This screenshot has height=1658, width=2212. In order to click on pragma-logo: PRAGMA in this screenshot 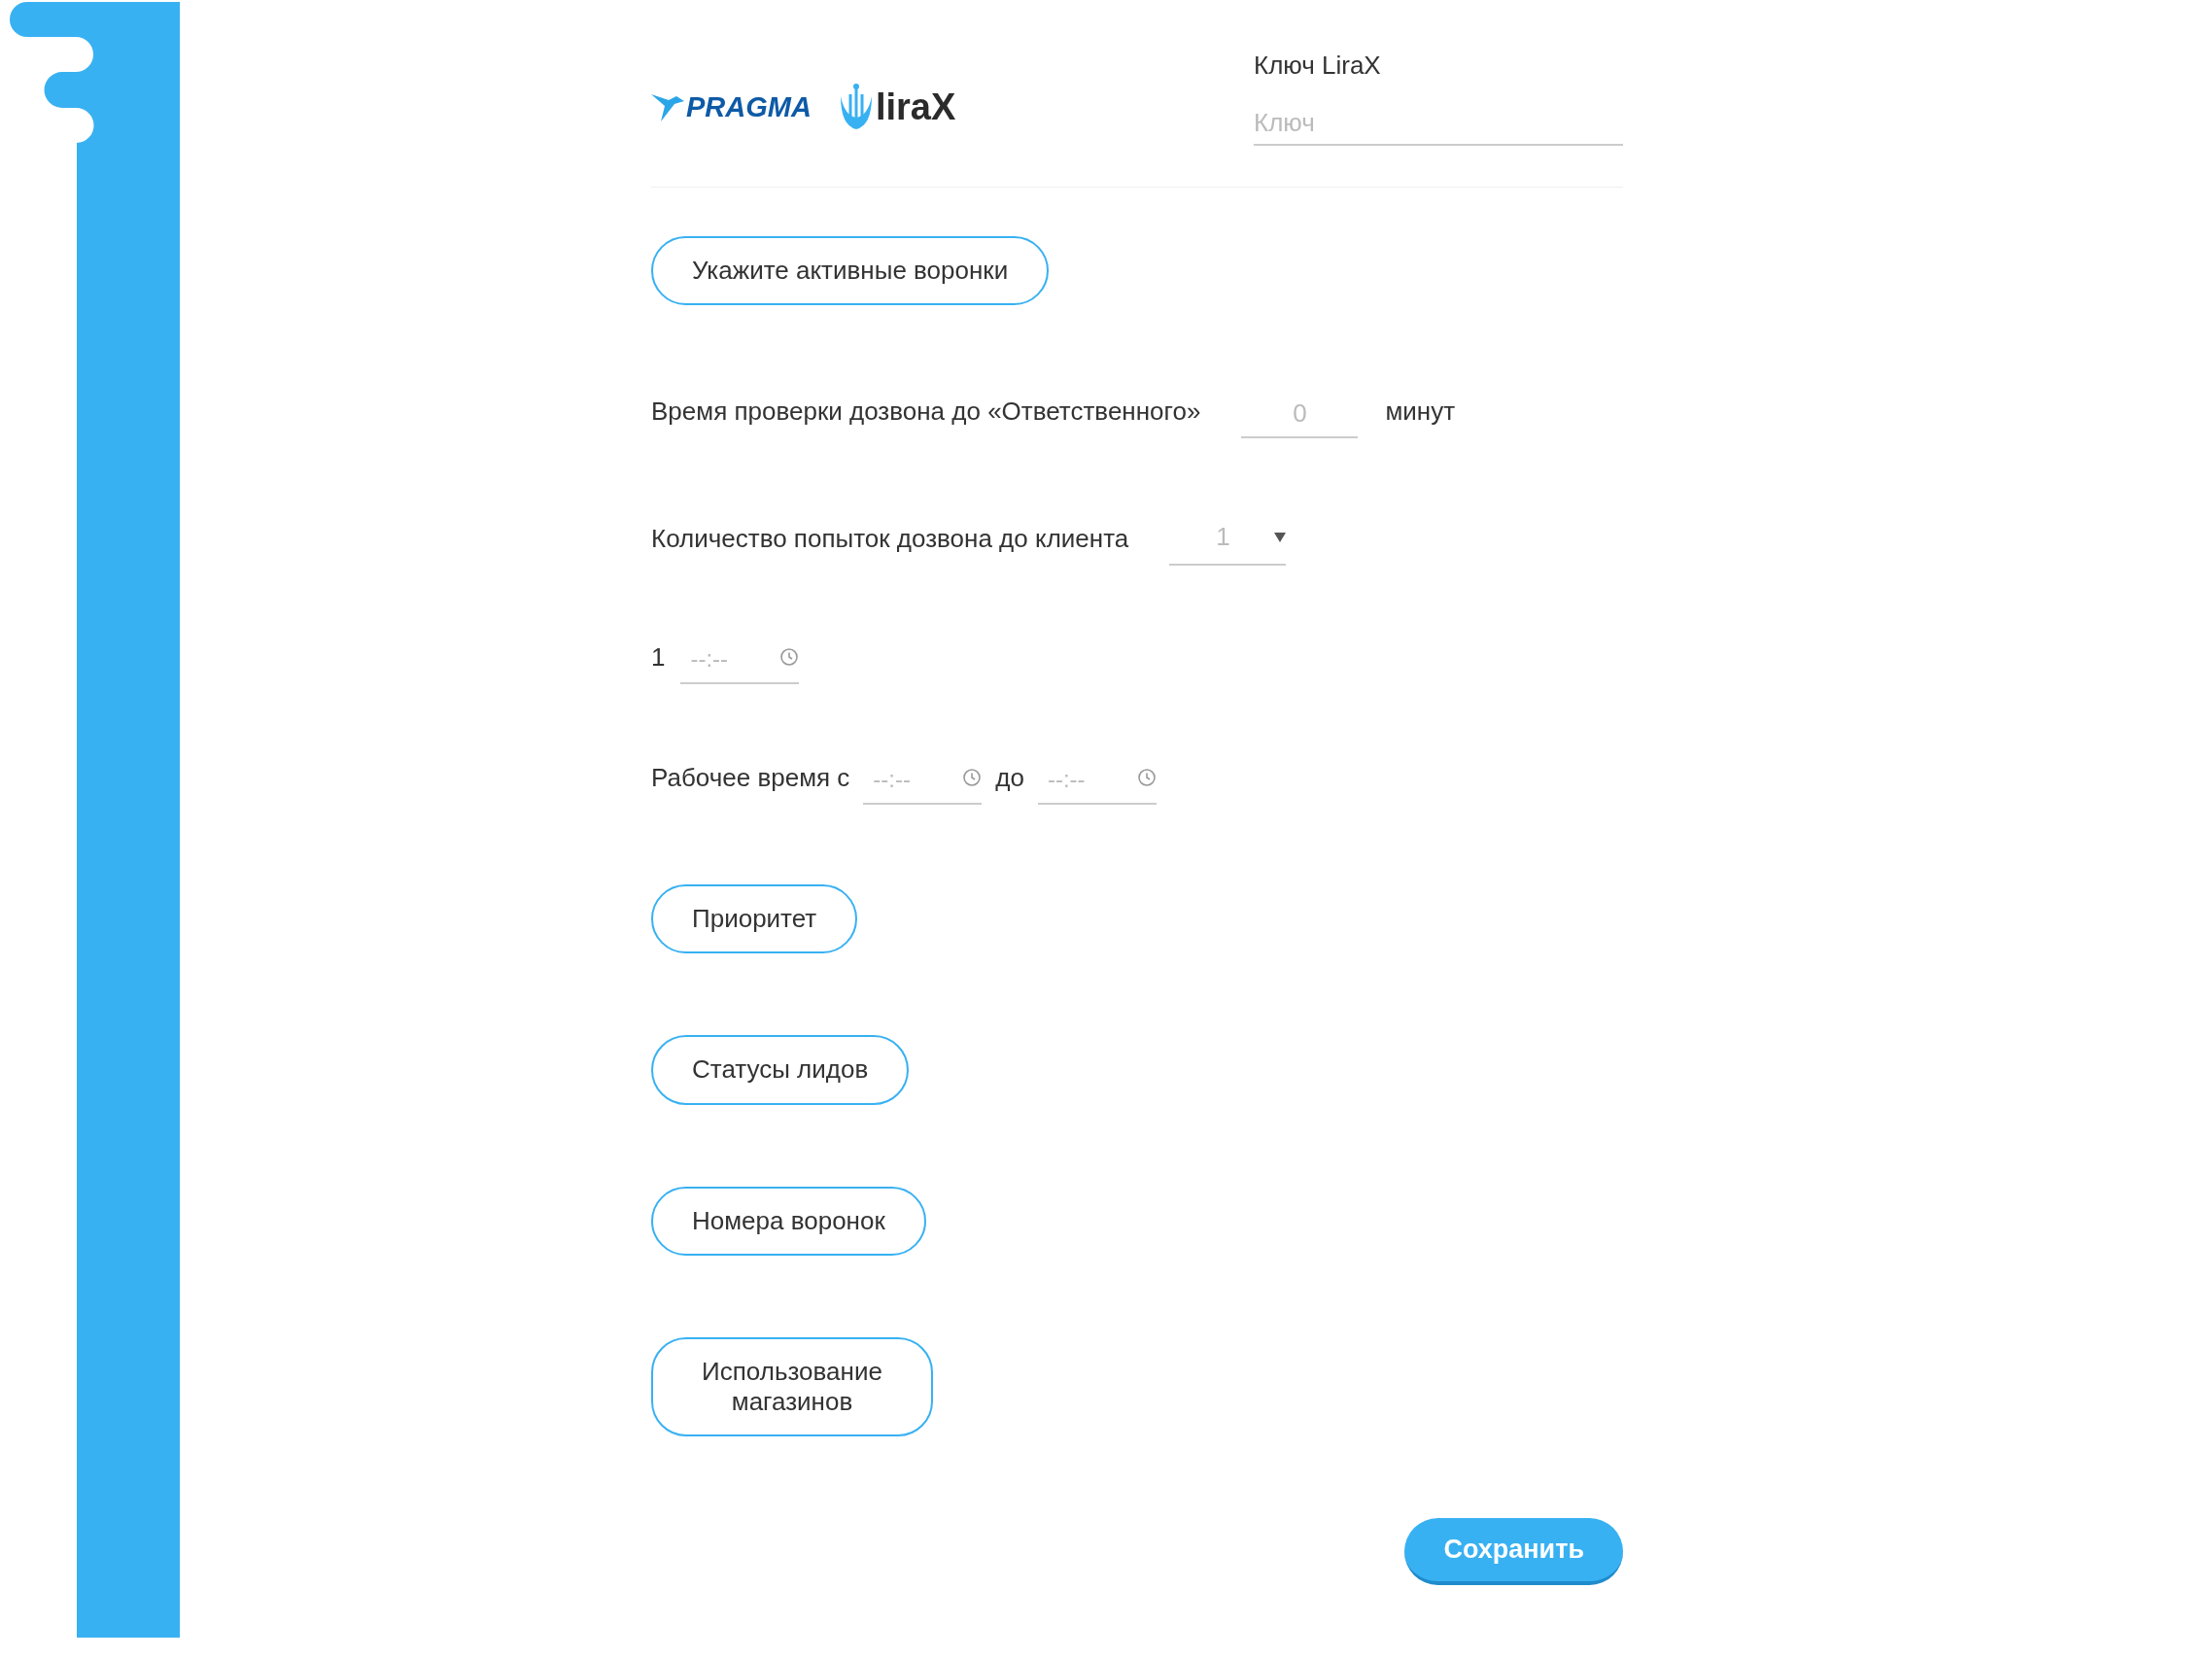, I will do `click(731, 106)`.